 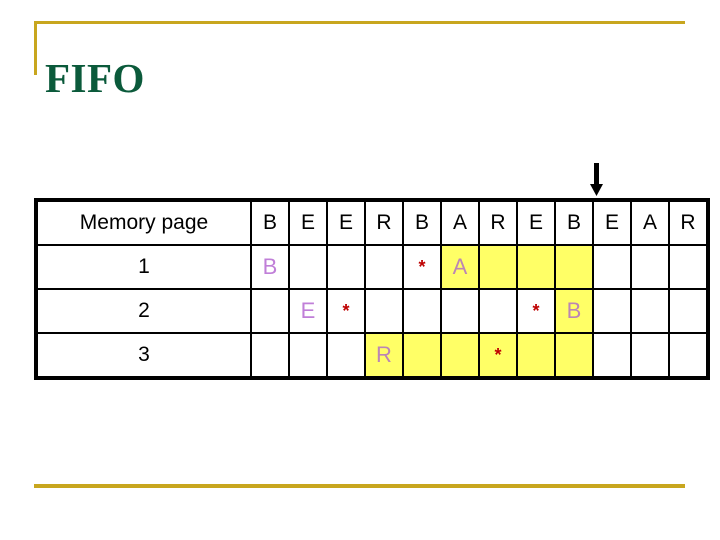 I want to click on reference-string-cell-9: B, so click(x=574, y=222).